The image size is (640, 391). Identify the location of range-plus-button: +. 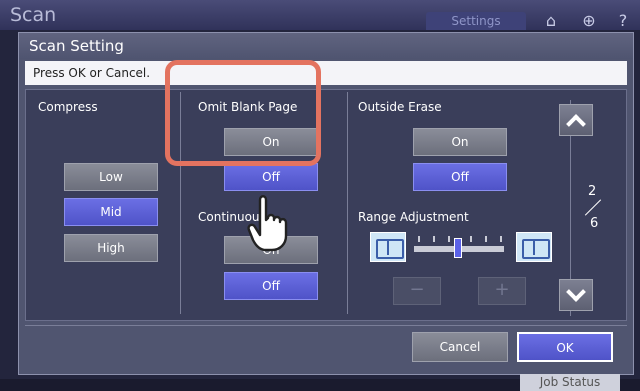
(502, 291).